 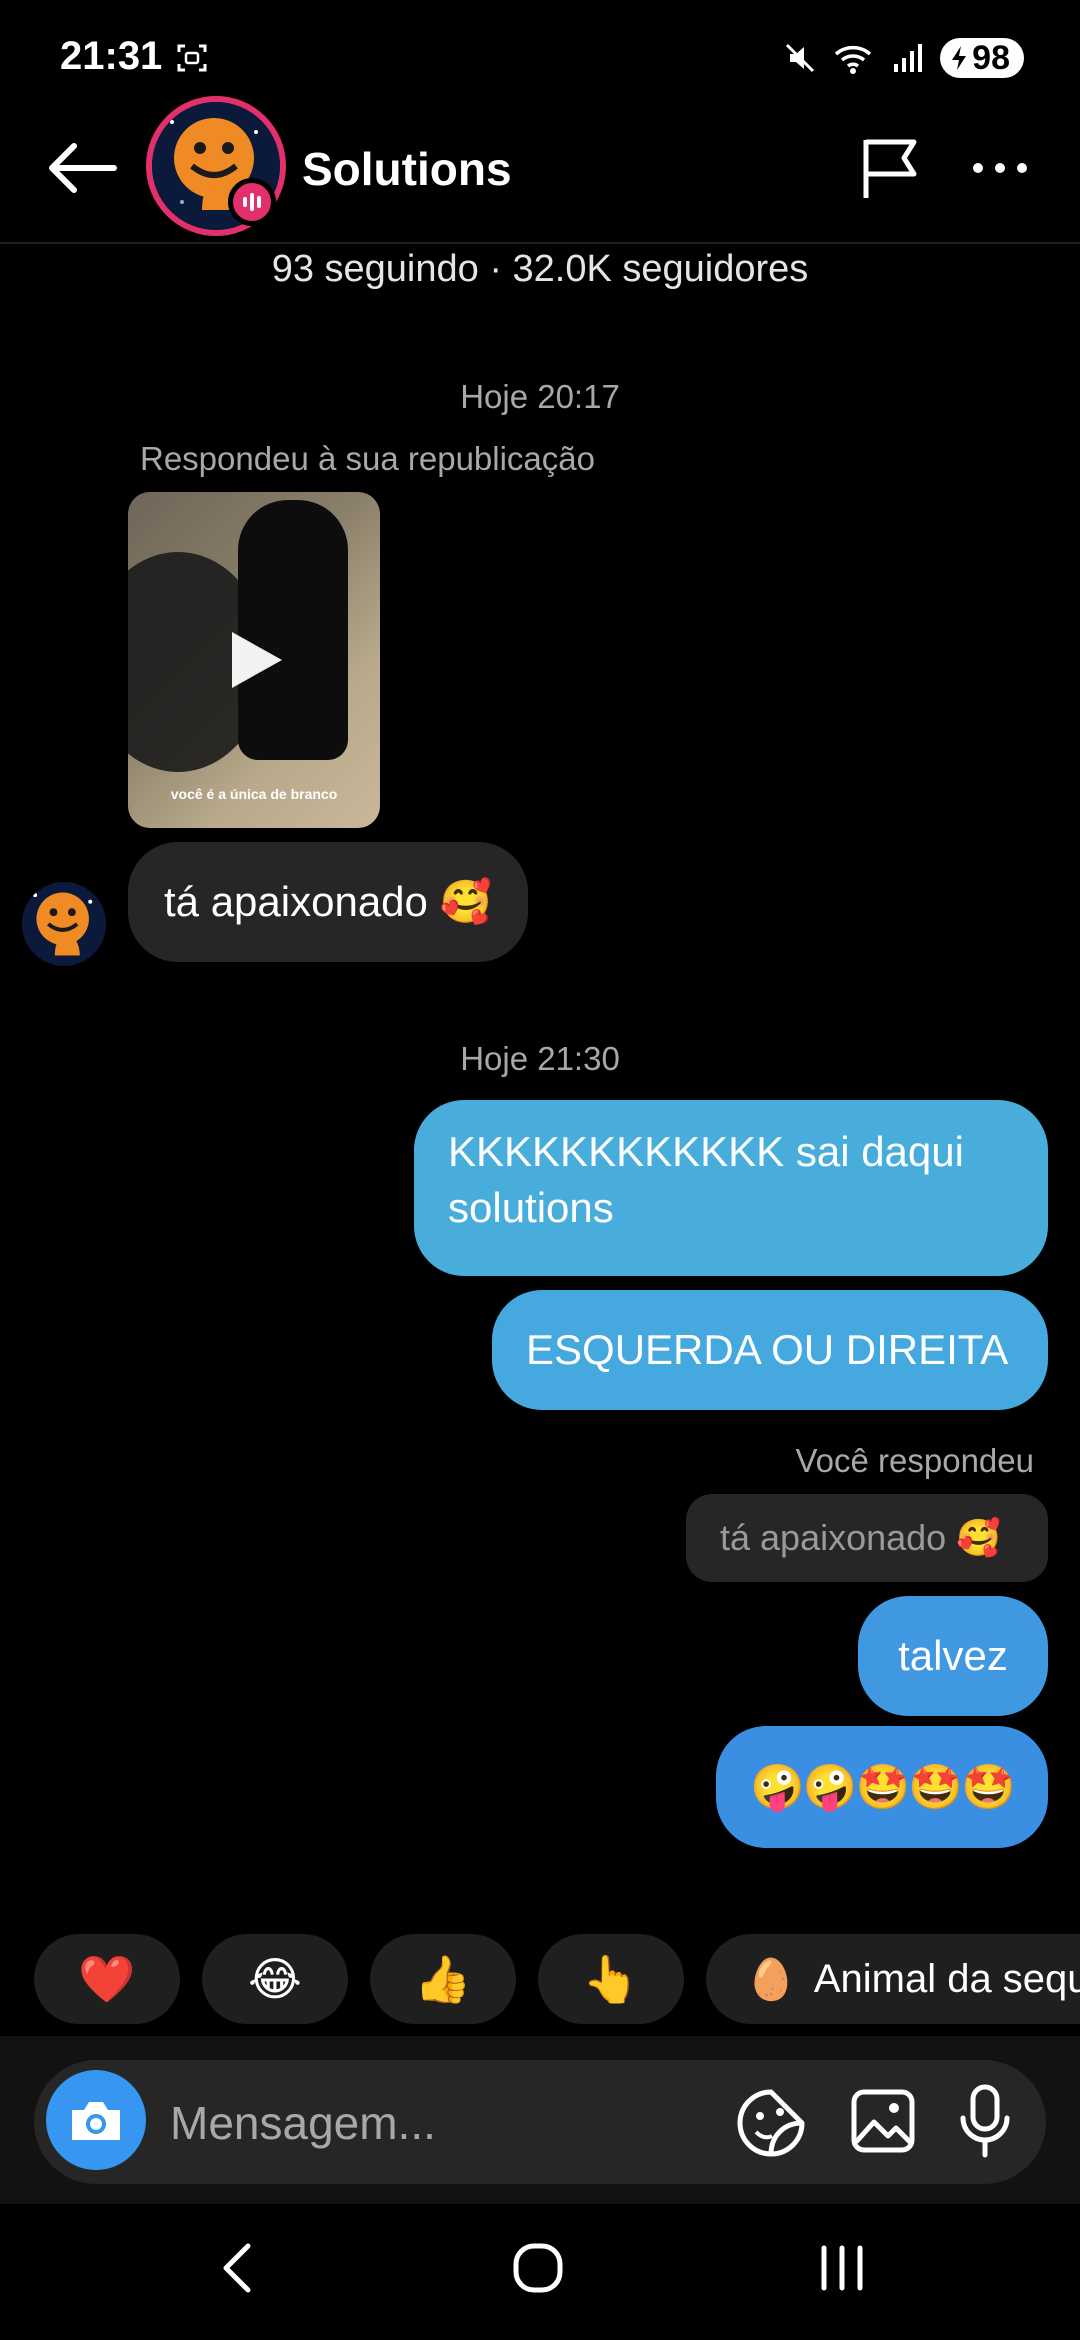 I want to click on screenshot-icon, so click(x=192, y=58).